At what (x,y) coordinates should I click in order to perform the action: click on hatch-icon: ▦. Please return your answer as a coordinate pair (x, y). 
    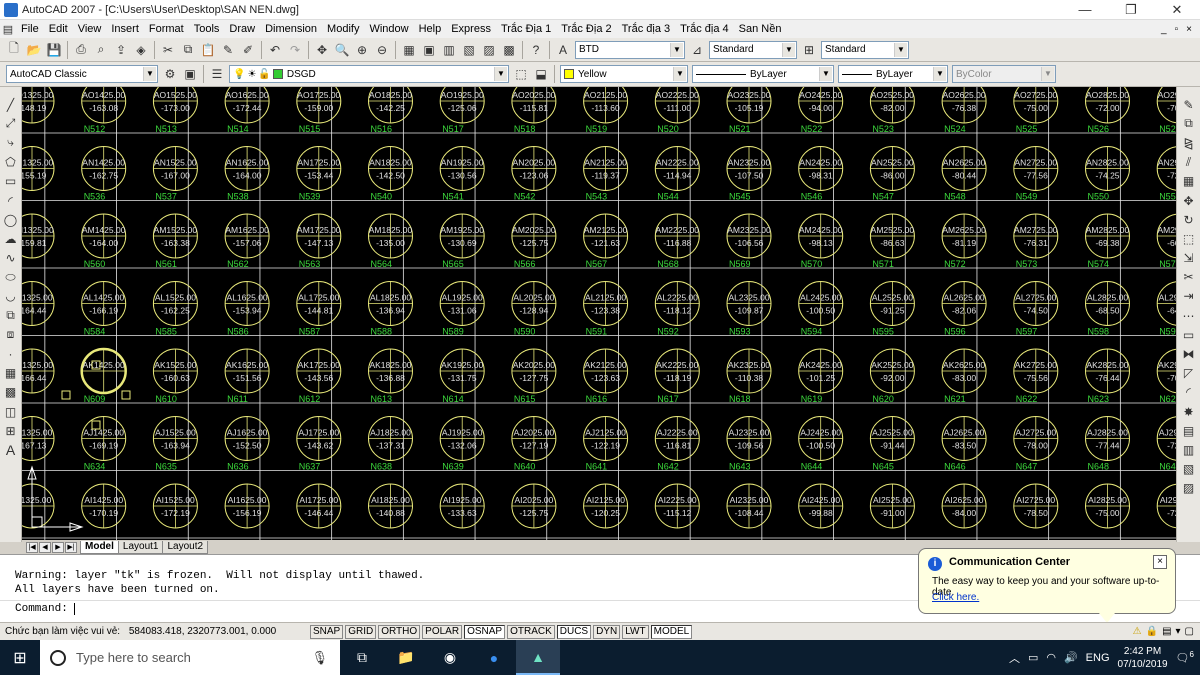
    Looking at the image, I should click on (11, 373).